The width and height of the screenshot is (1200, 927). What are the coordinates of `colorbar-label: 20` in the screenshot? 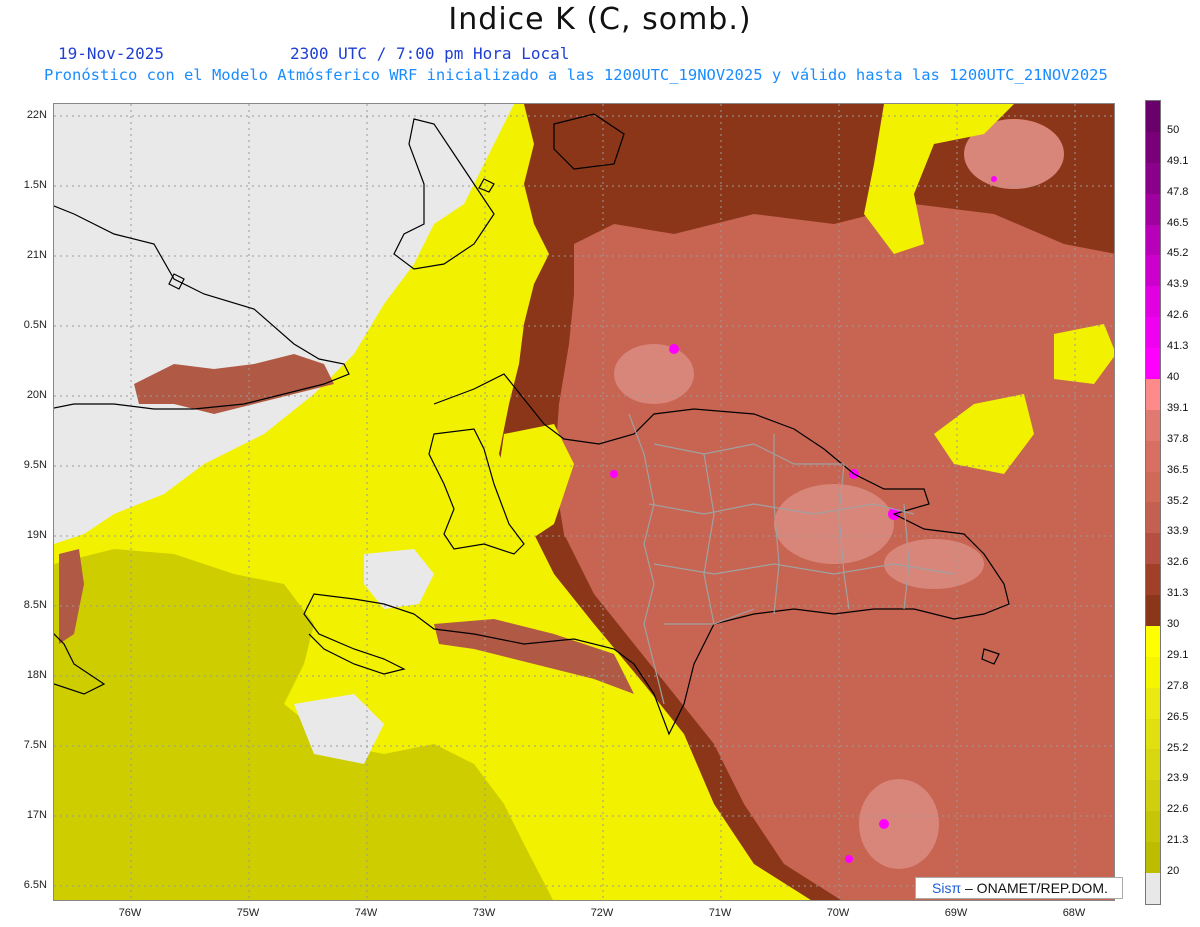 It's located at (1173, 871).